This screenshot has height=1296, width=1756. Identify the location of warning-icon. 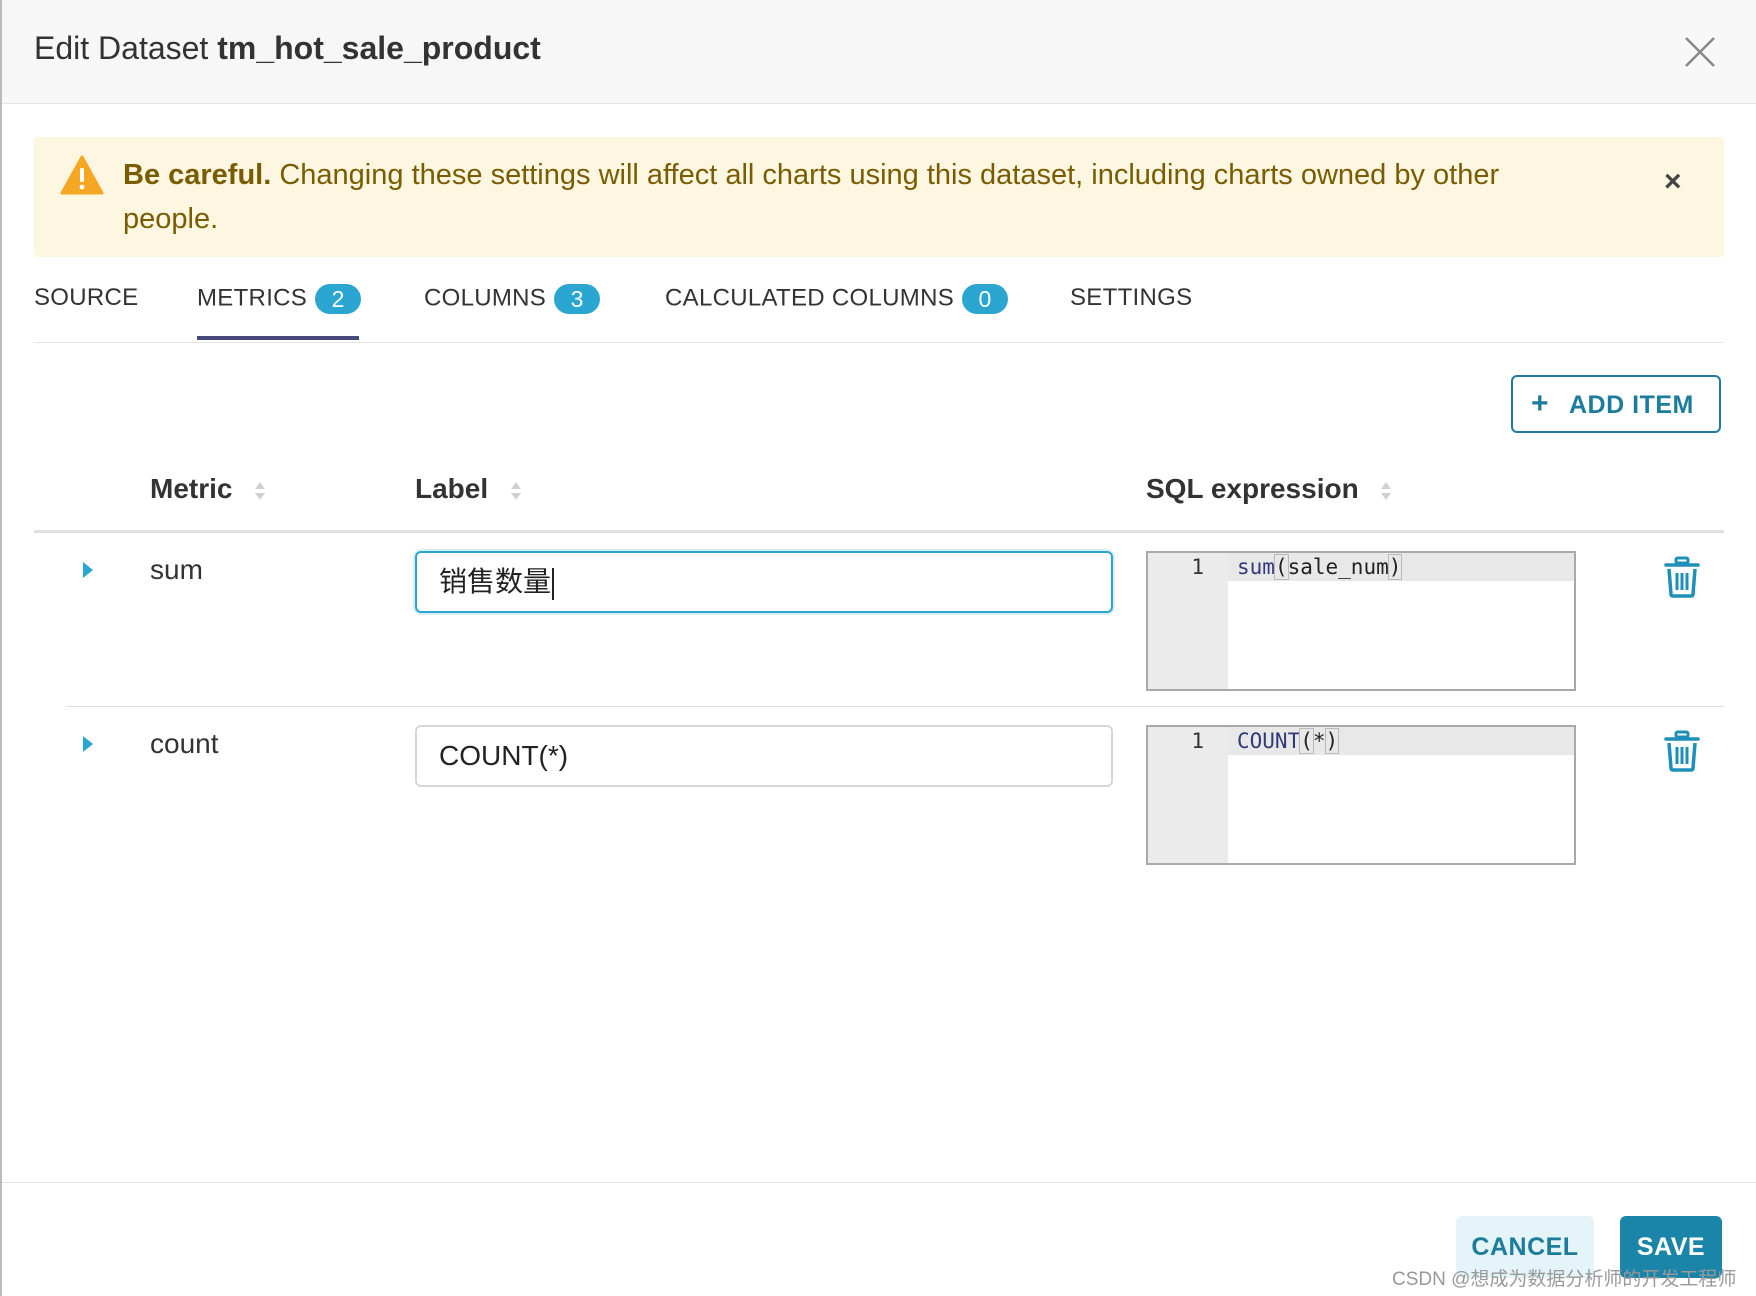
(82, 175).